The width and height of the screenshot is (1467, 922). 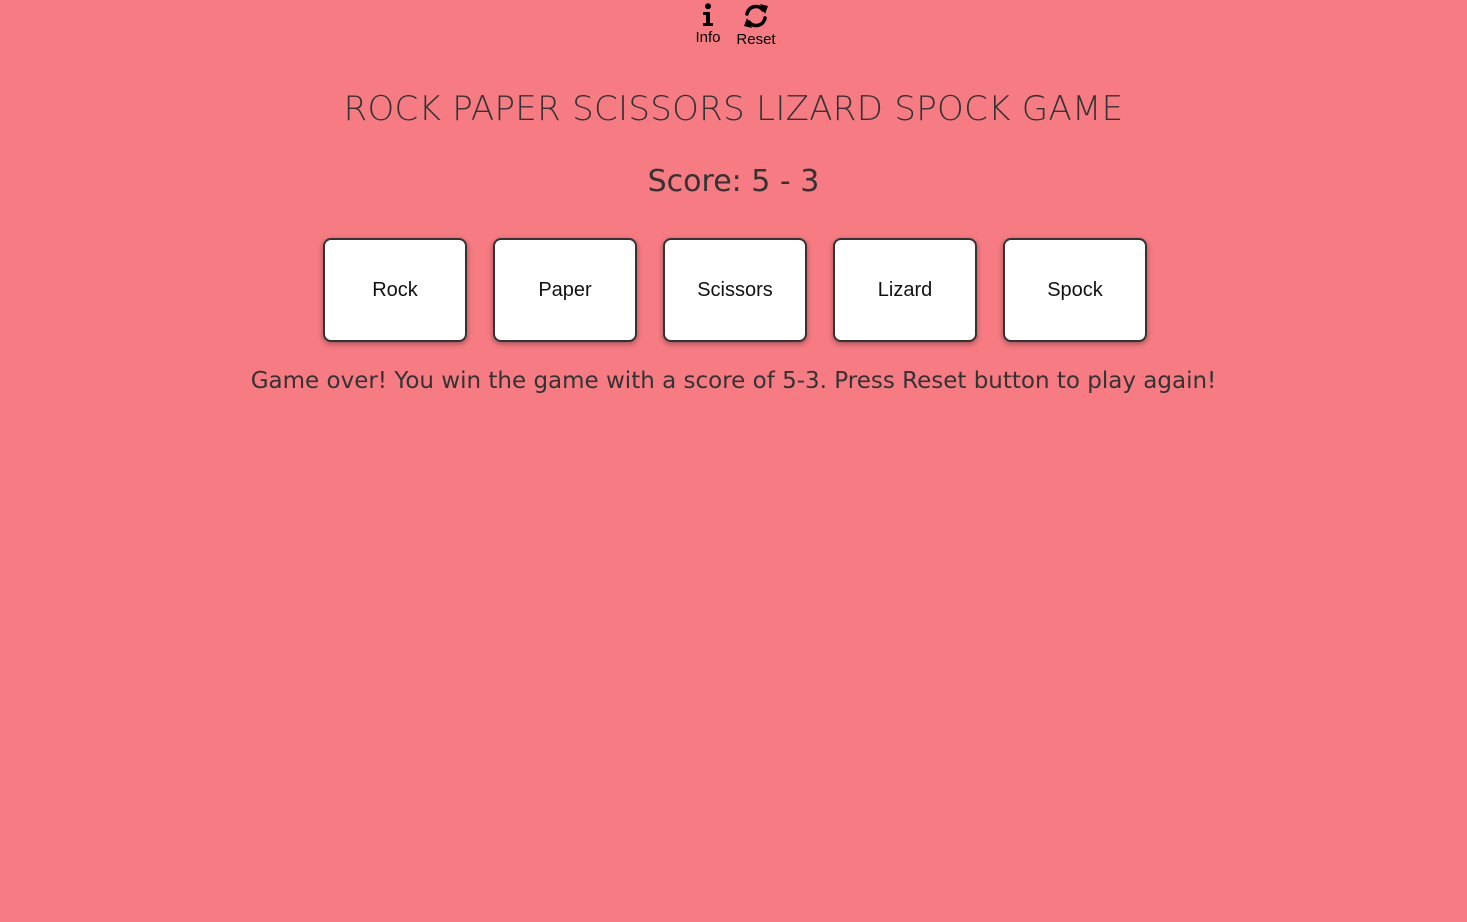 I want to click on reset-label: Reset, so click(x=756, y=39).